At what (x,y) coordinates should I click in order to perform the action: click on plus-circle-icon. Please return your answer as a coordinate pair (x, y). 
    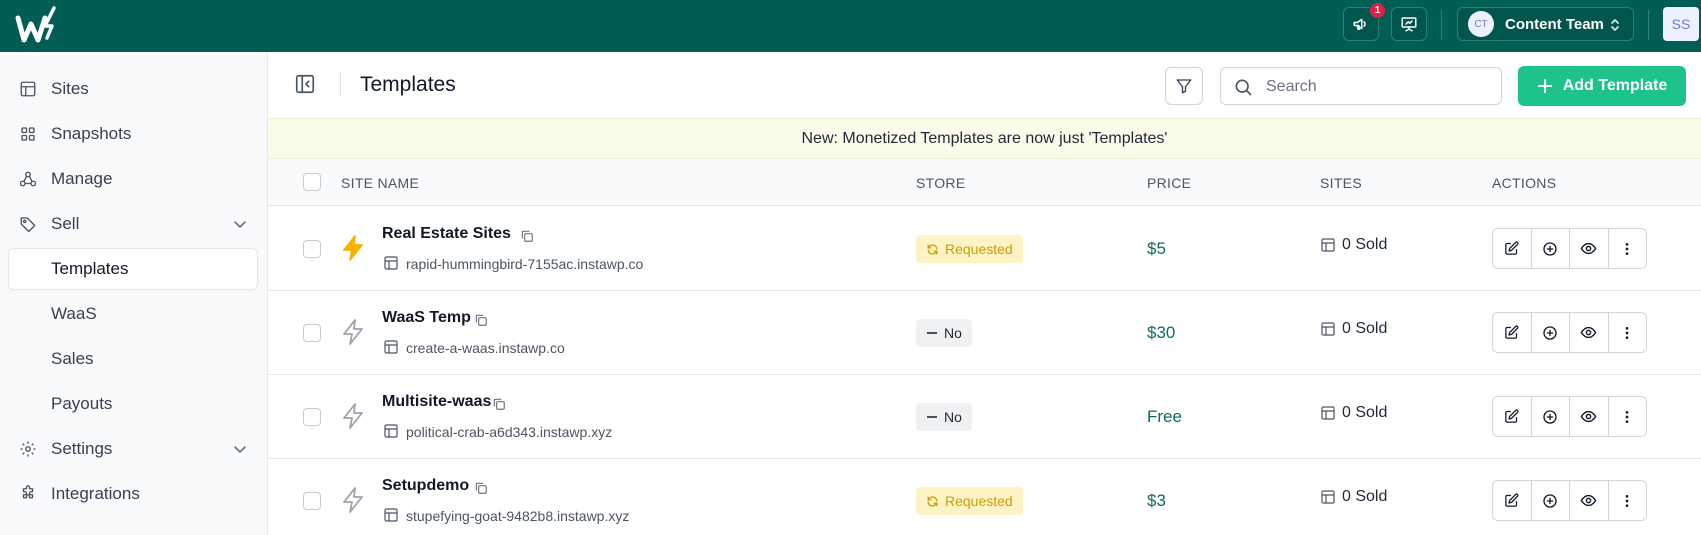
    Looking at the image, I should click on (1550, 332).